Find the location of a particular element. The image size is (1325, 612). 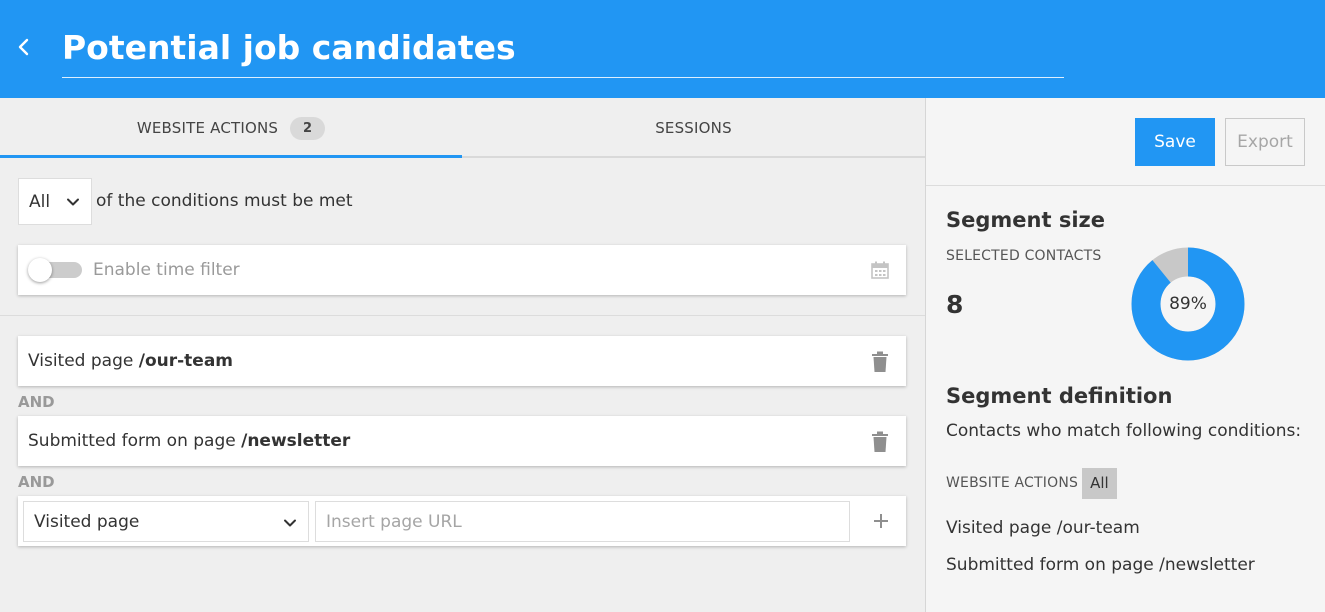

new-condition-row: Visited page is located at coordinates (462, 521).